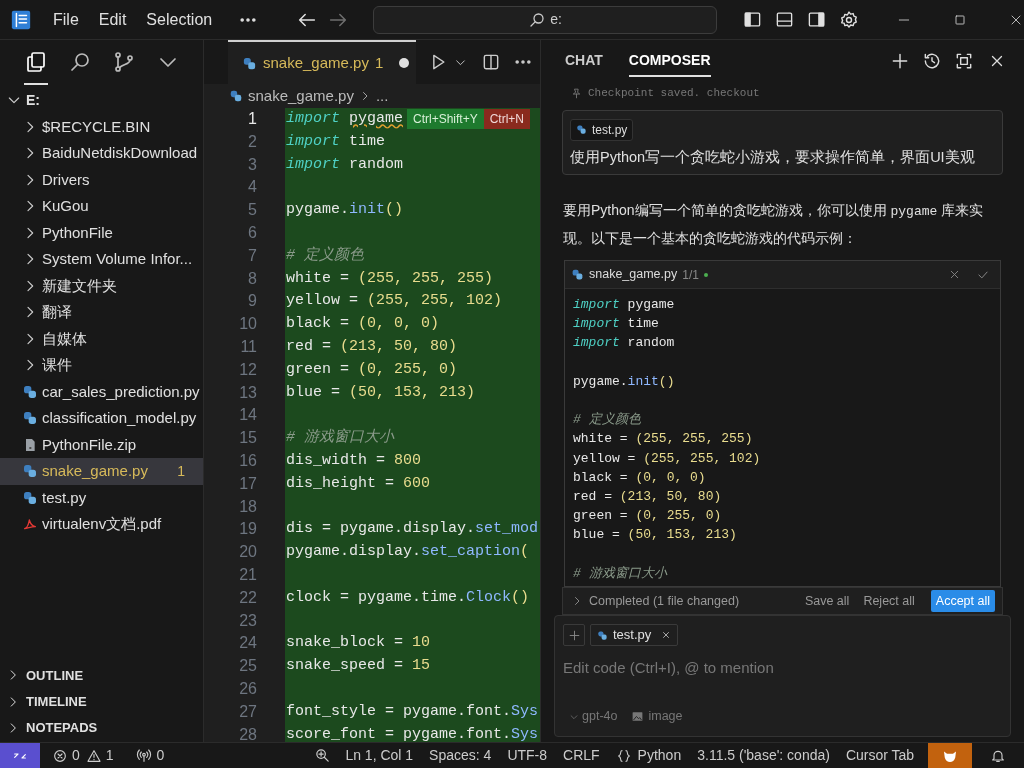 Image resolution: width=1024 pixels, height=768 pixels. I want to click on code-line: red = (213, 50, 80), so click(371, 346).